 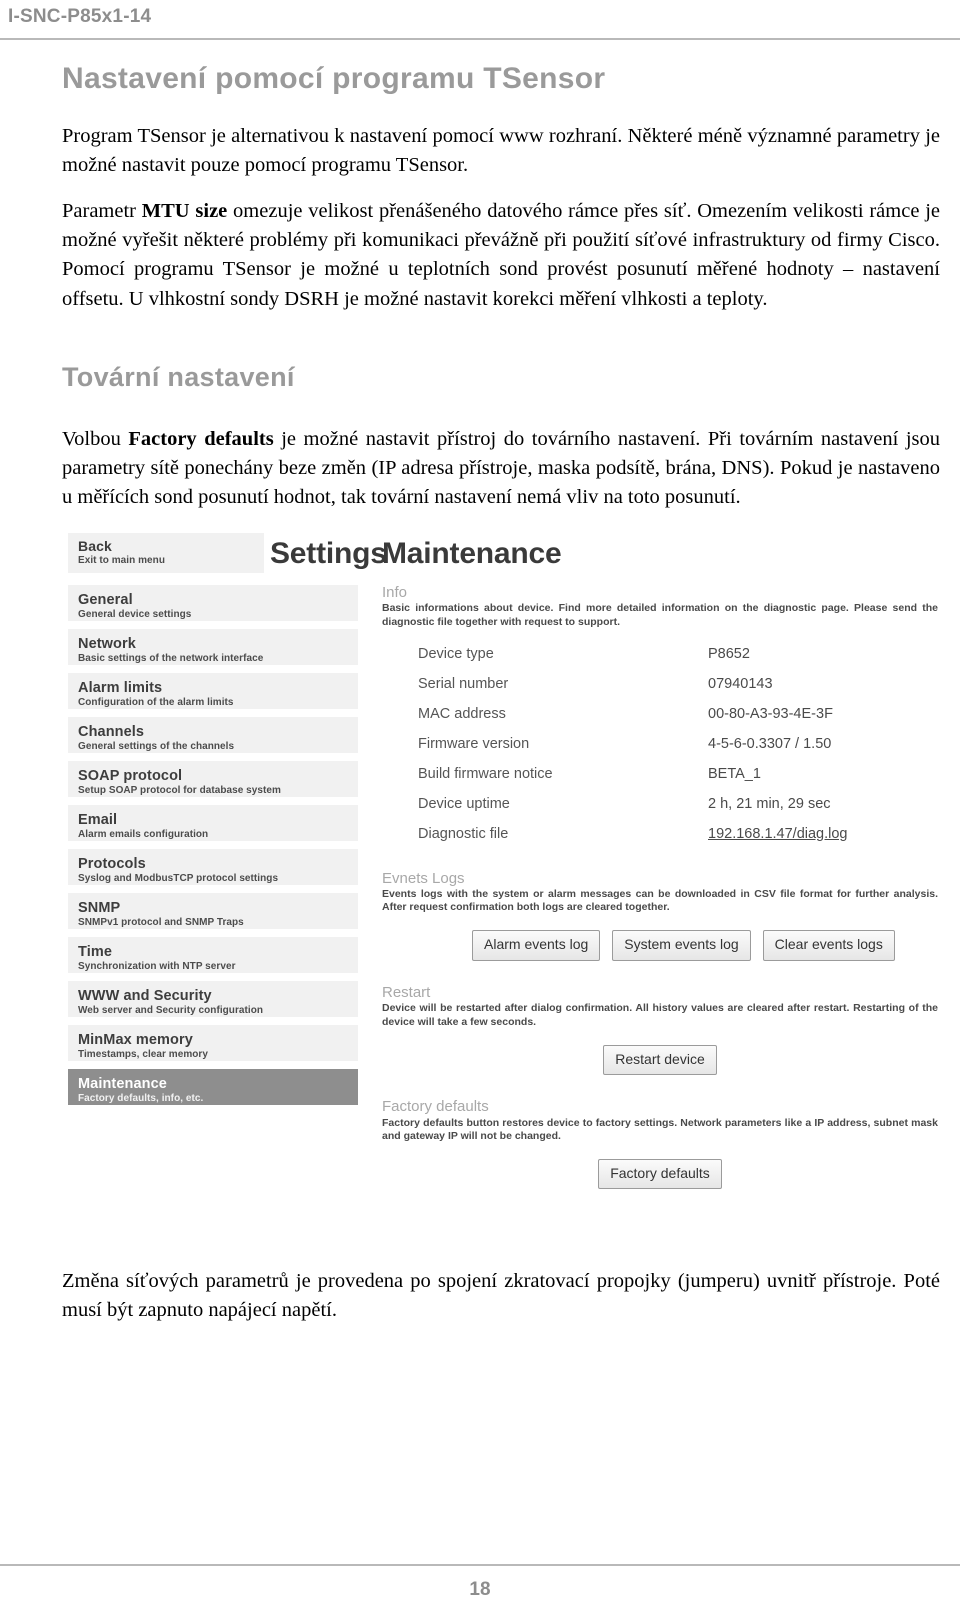 What do you see at coordinates (423, 878) in the screenshot?
I see `events-logs-title: Evnets Logs` at bounding box center [423, 878].